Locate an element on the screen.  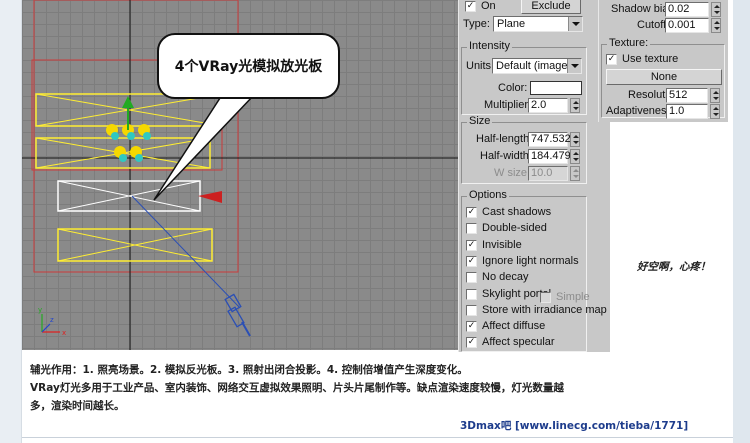
option-label: No decay is located at coordinates (505, 277).